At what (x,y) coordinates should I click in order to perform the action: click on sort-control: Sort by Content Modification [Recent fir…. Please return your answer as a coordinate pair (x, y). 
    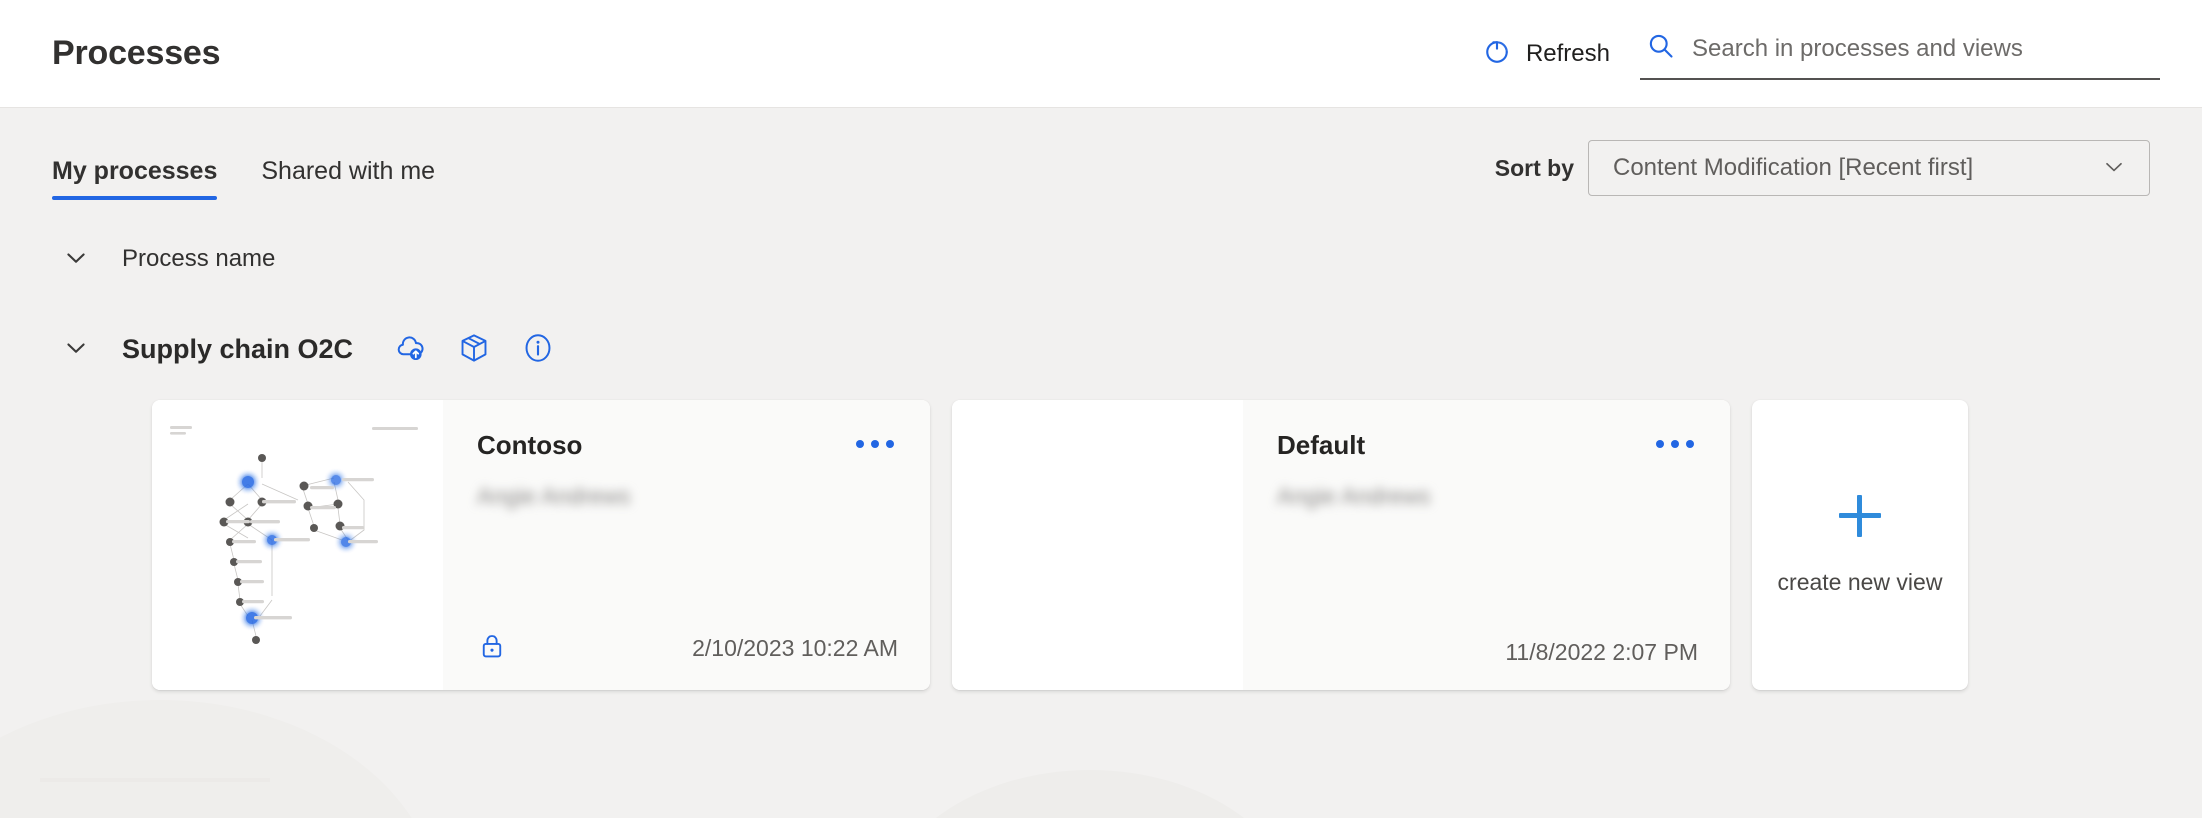
    Looking at the image, I should click on (1836, 170).